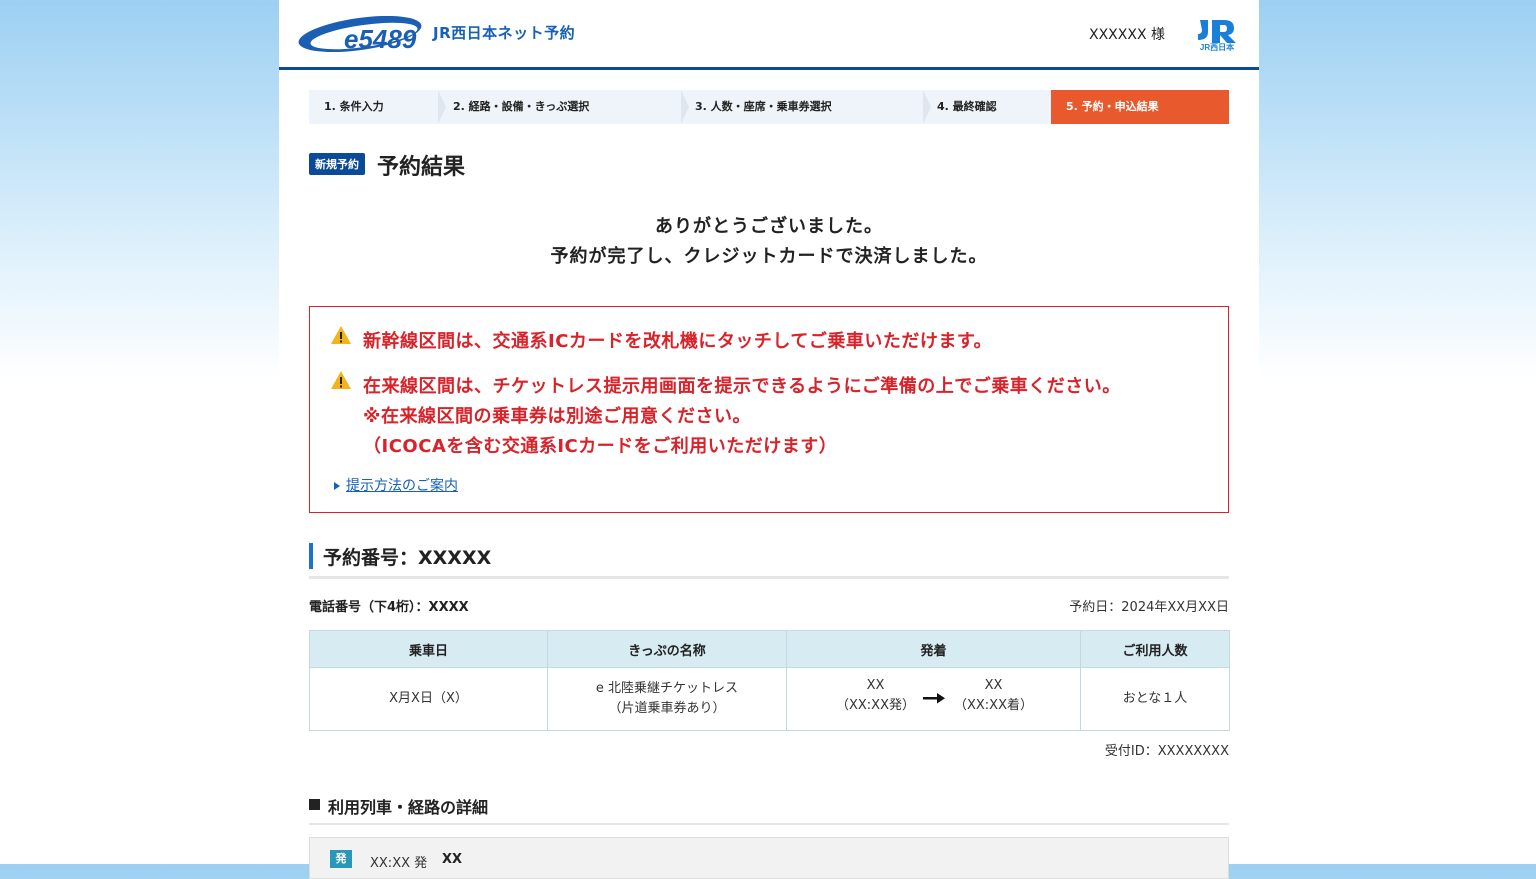 This screenshot has height=879, width=1536. Describe the element at coordinates (521, 106) in the screenshot. I see `step-2: 2. 経路・設備・きっぷ選択` at that location.